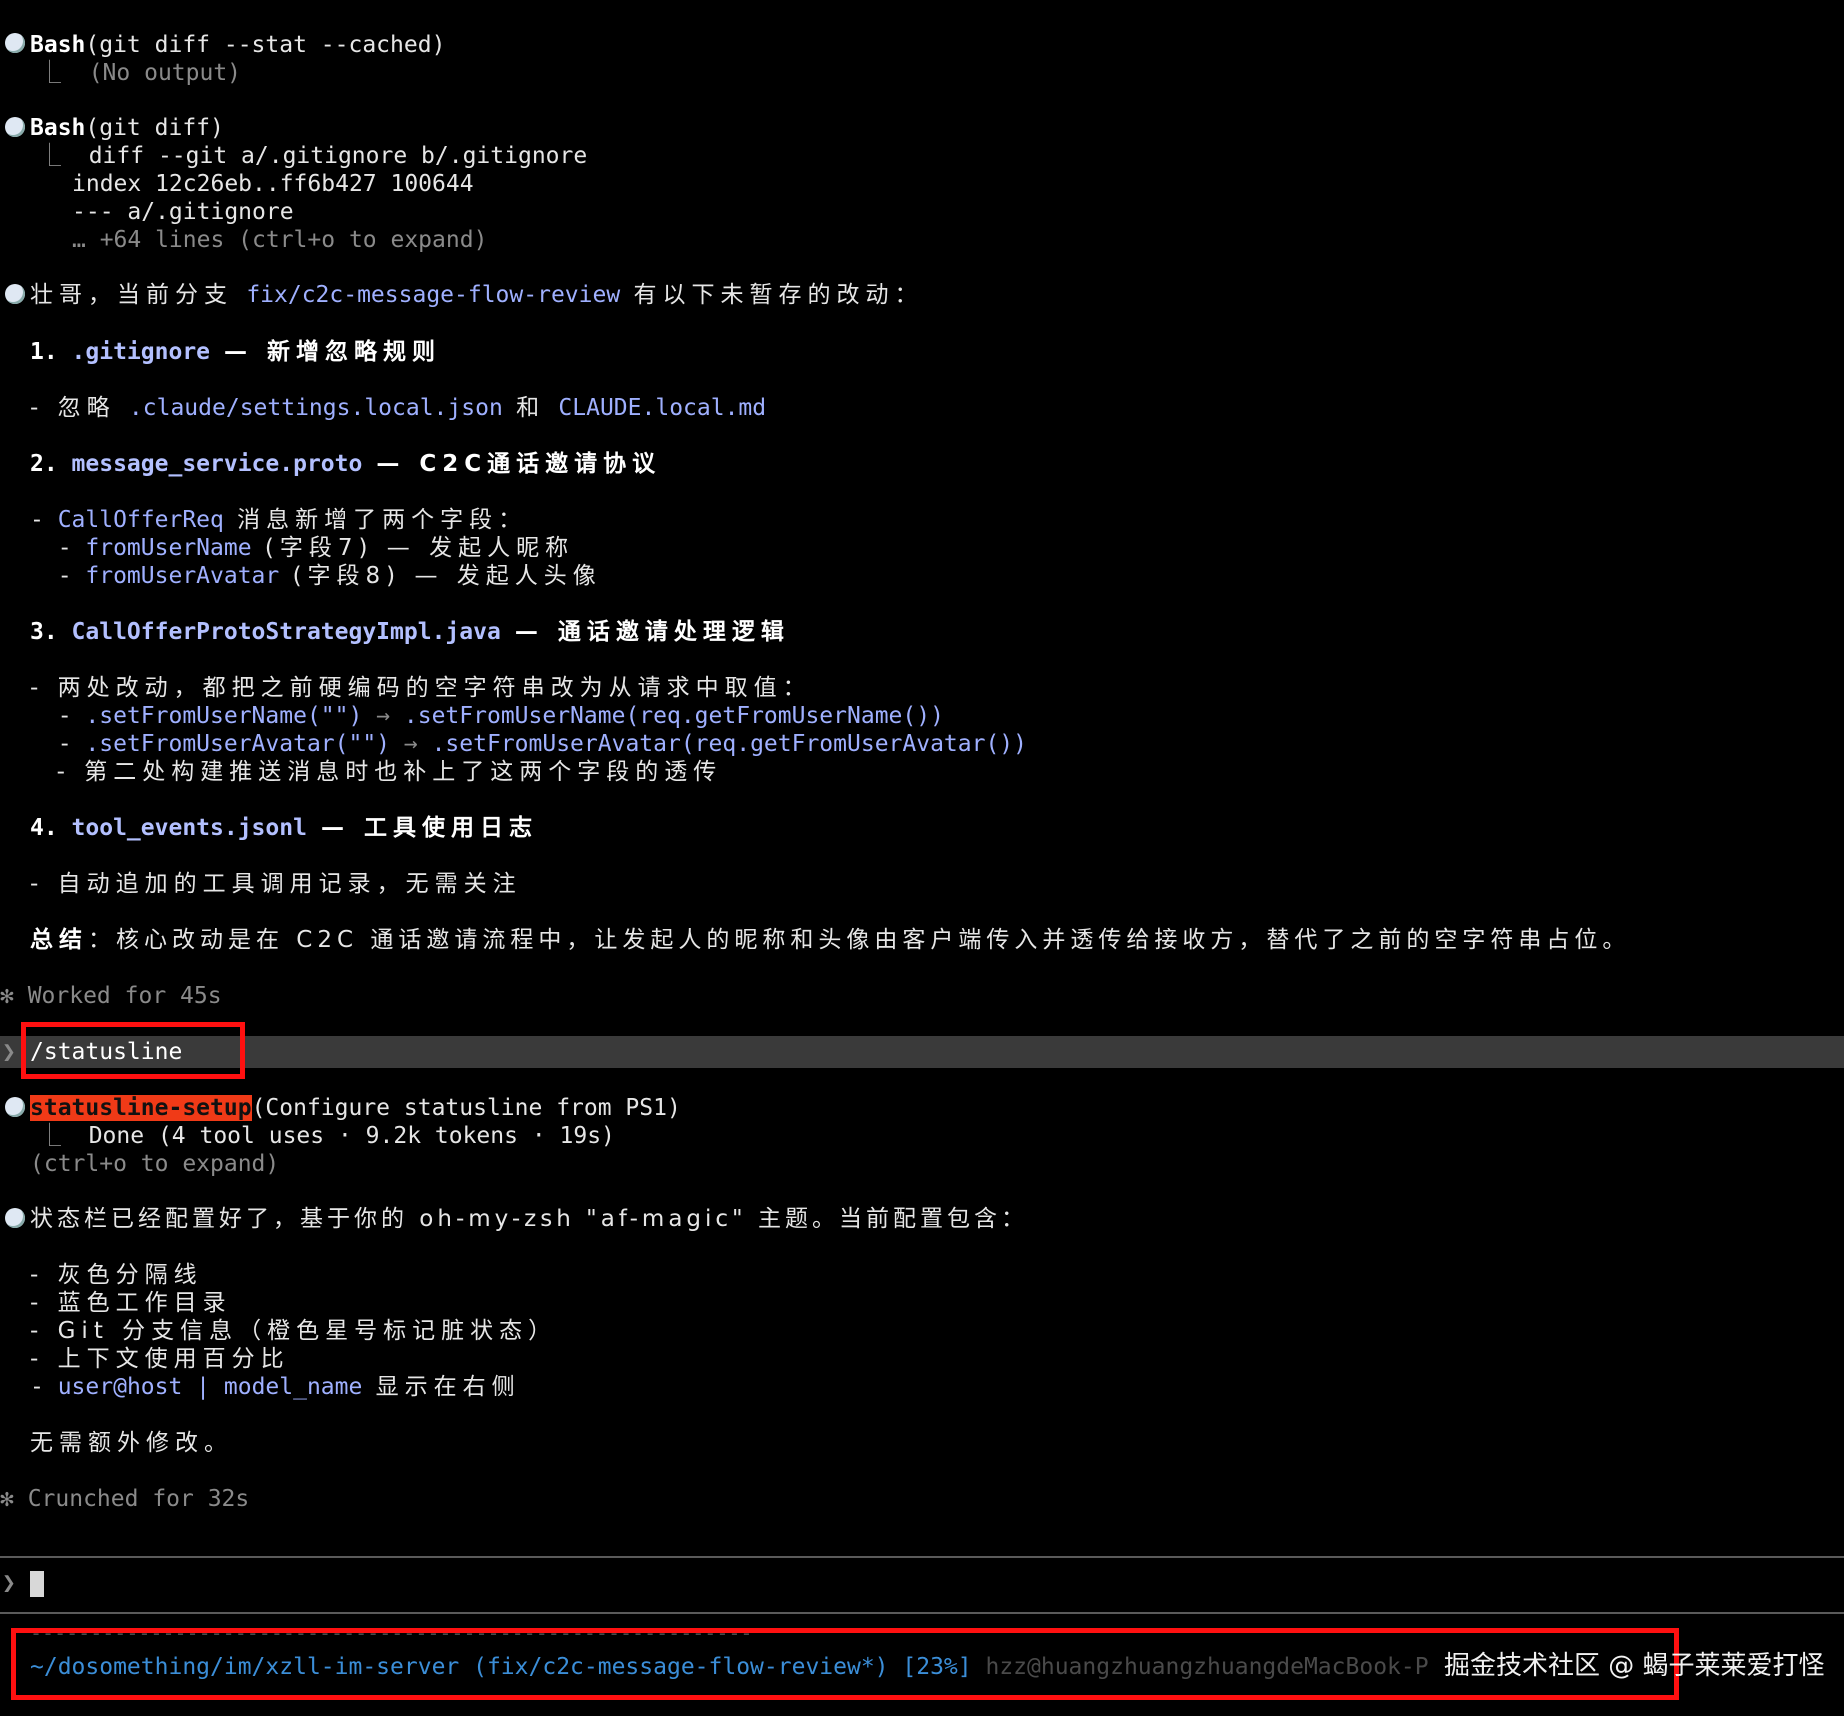  What do you see at coordinates (116, 1275) in the screenshot?
I see `list-item: - 灰色分隔线` at bounding box center [116, 1275].